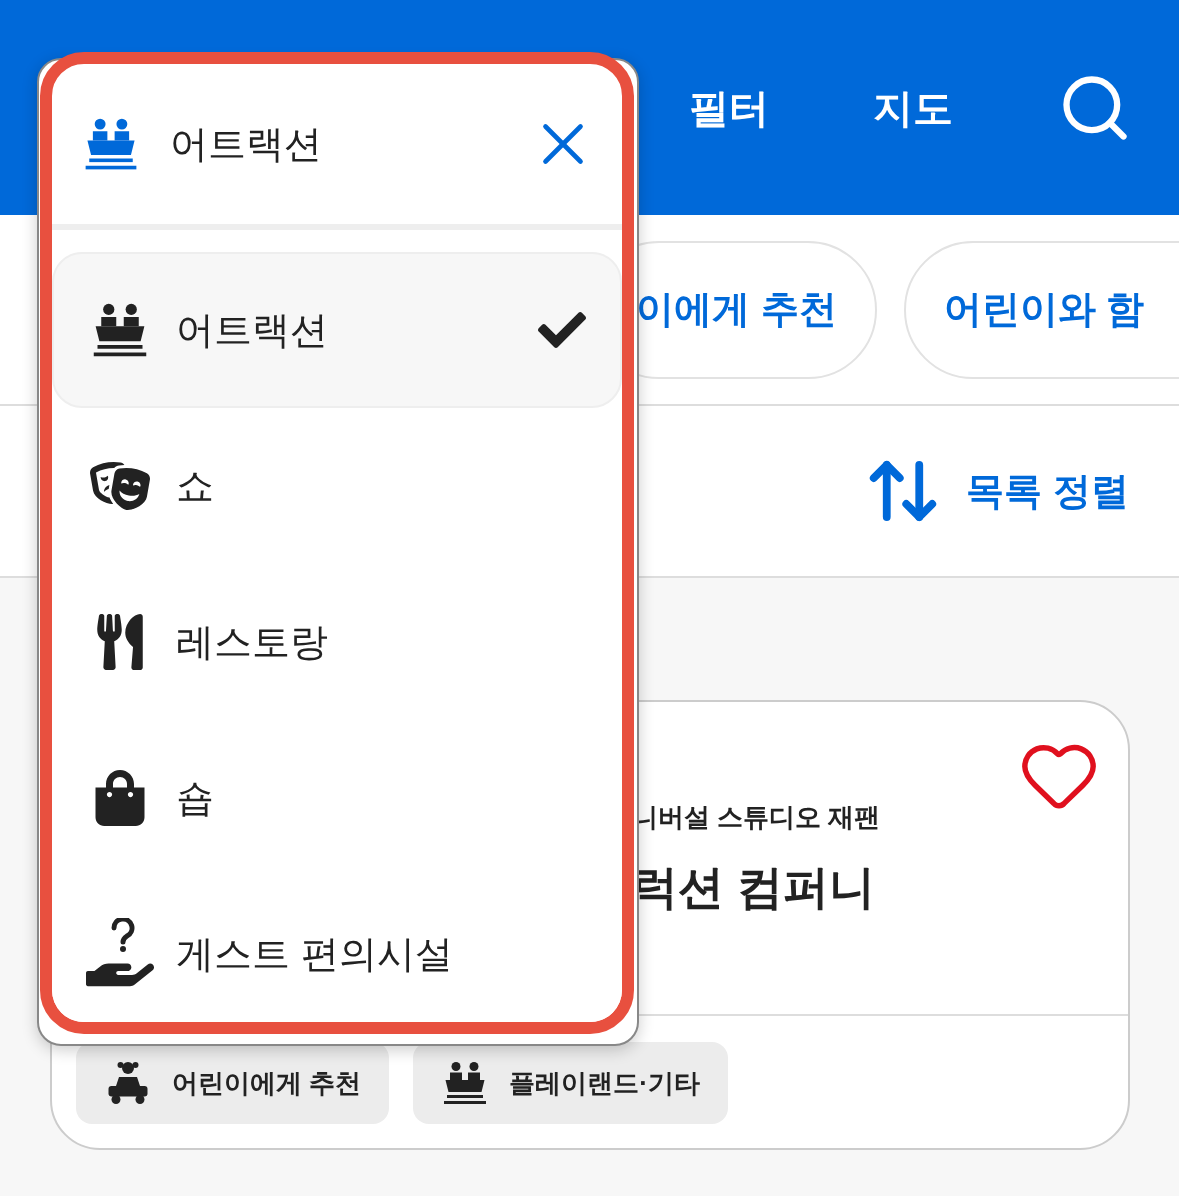  What do you see at coordinates (195, 486) in the screenshot?
I see `option-label: 쇼` at bounding box center [195, 486].